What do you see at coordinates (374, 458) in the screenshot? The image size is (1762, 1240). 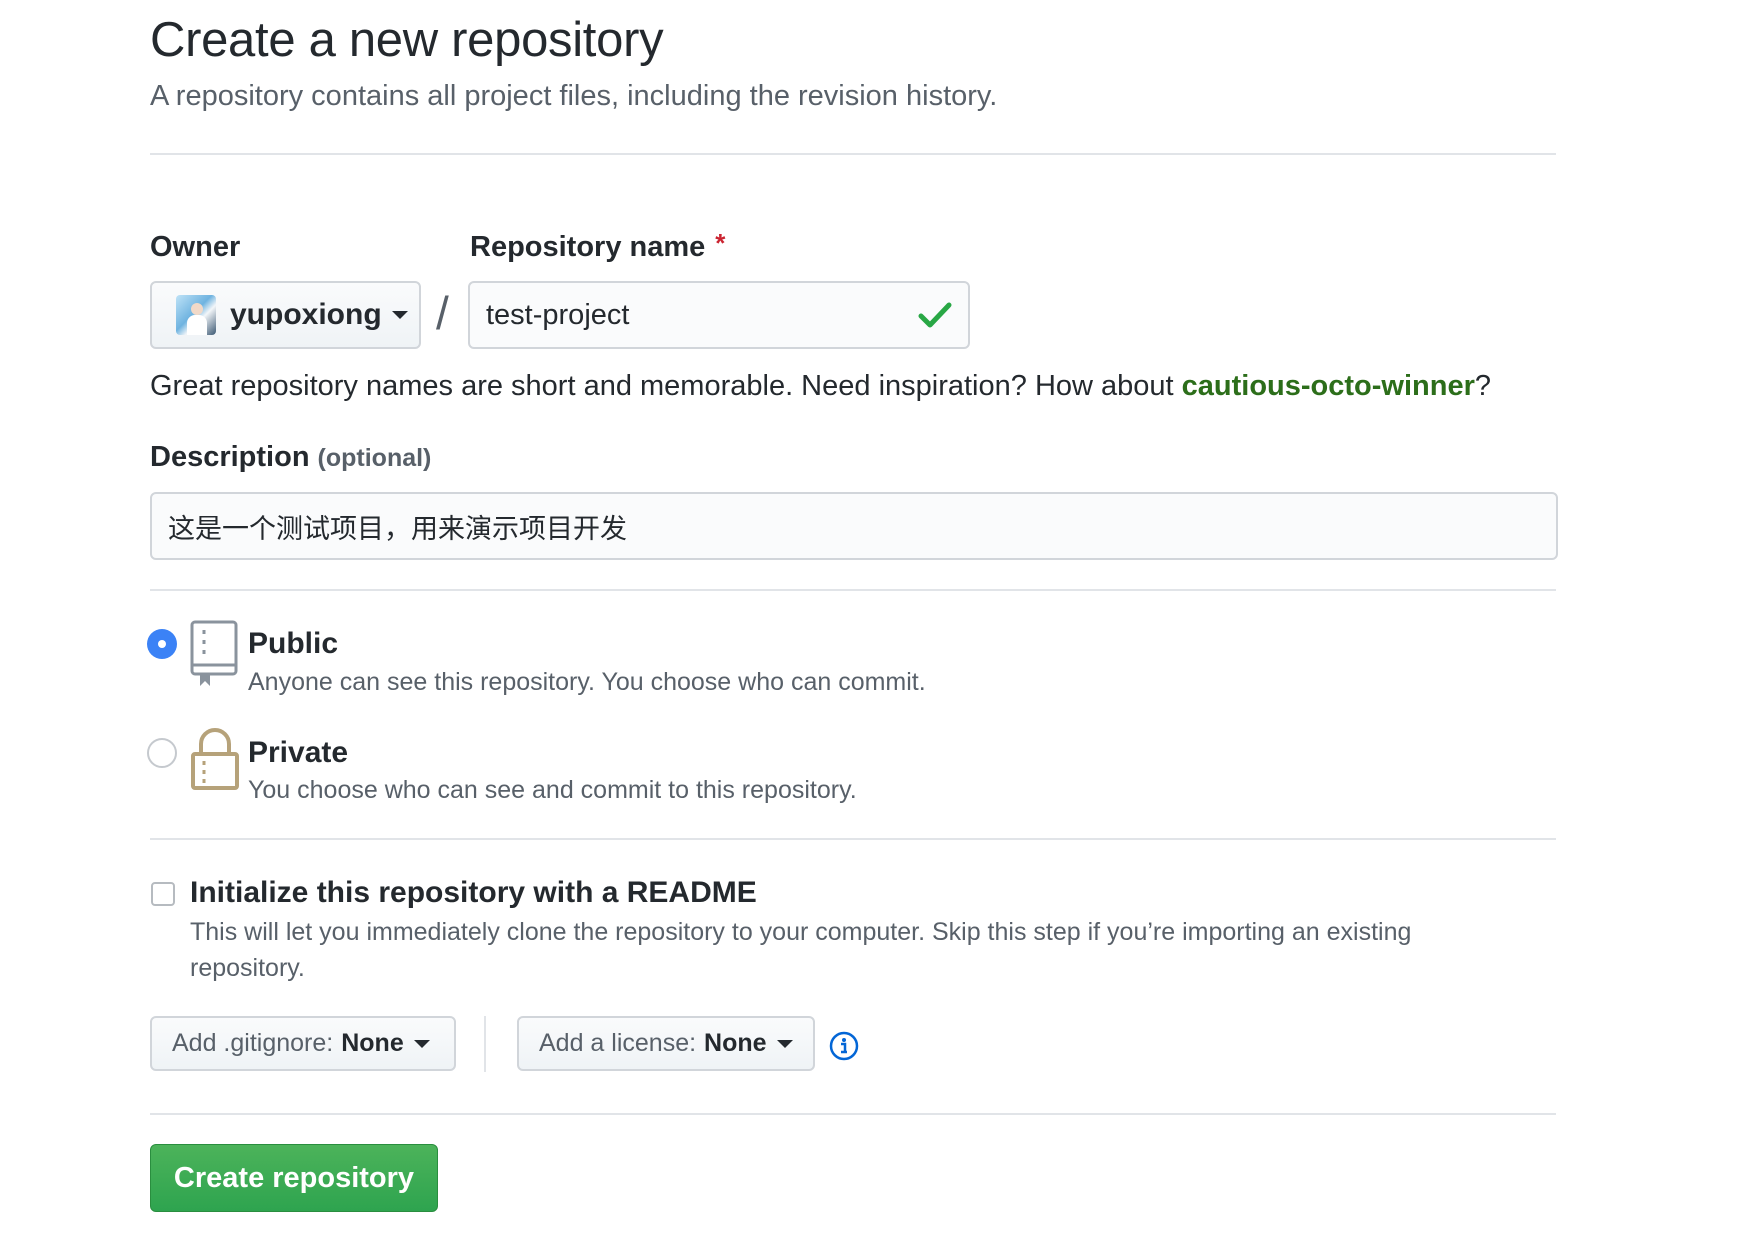 I see `optional-note: (optional)` at bounding box center [374, 458].